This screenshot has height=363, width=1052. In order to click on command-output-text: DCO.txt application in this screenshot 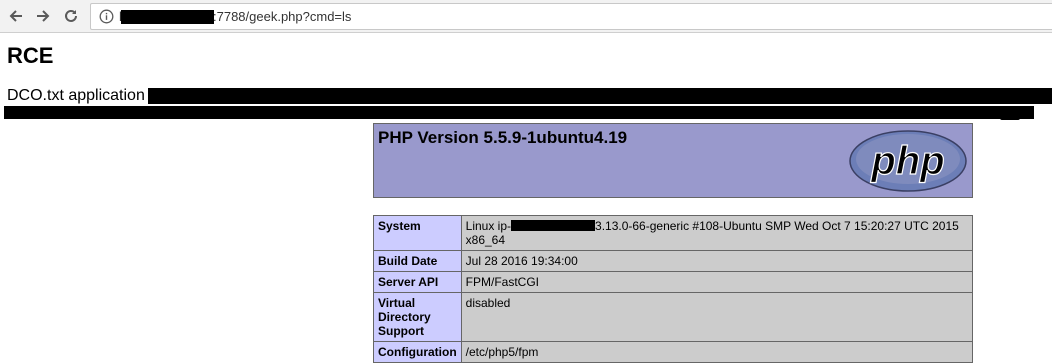, I will do `click(76, 95)`.